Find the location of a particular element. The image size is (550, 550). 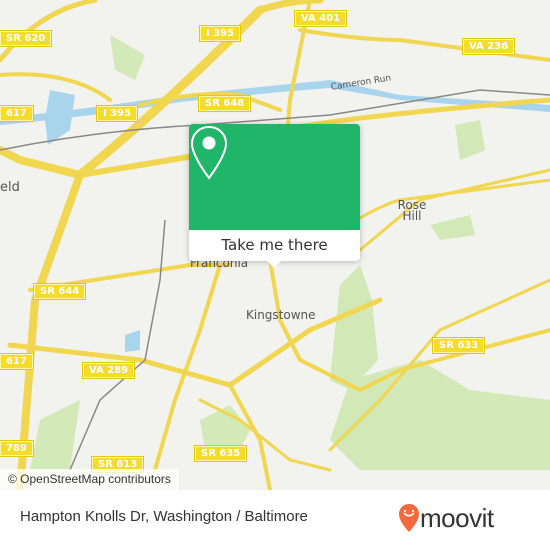

popup-pointer is located at coordinates (274, 264).